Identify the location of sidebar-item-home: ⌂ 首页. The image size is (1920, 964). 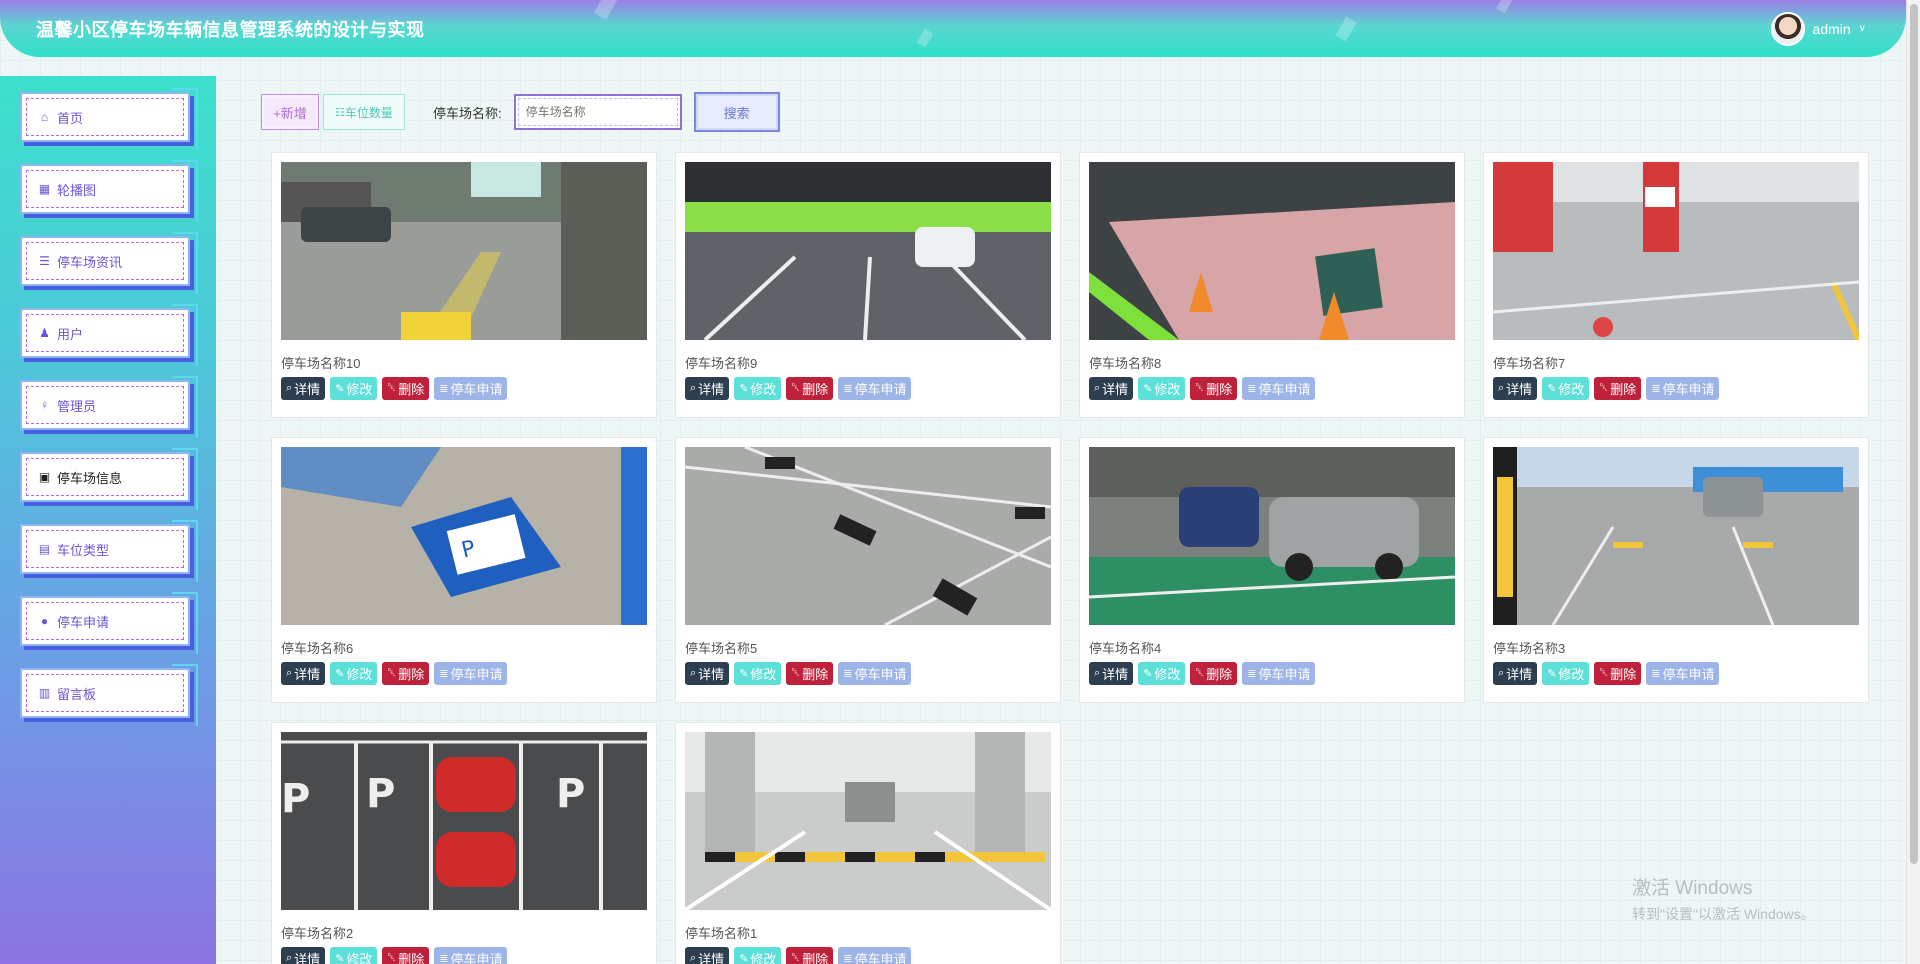
(109, 119).